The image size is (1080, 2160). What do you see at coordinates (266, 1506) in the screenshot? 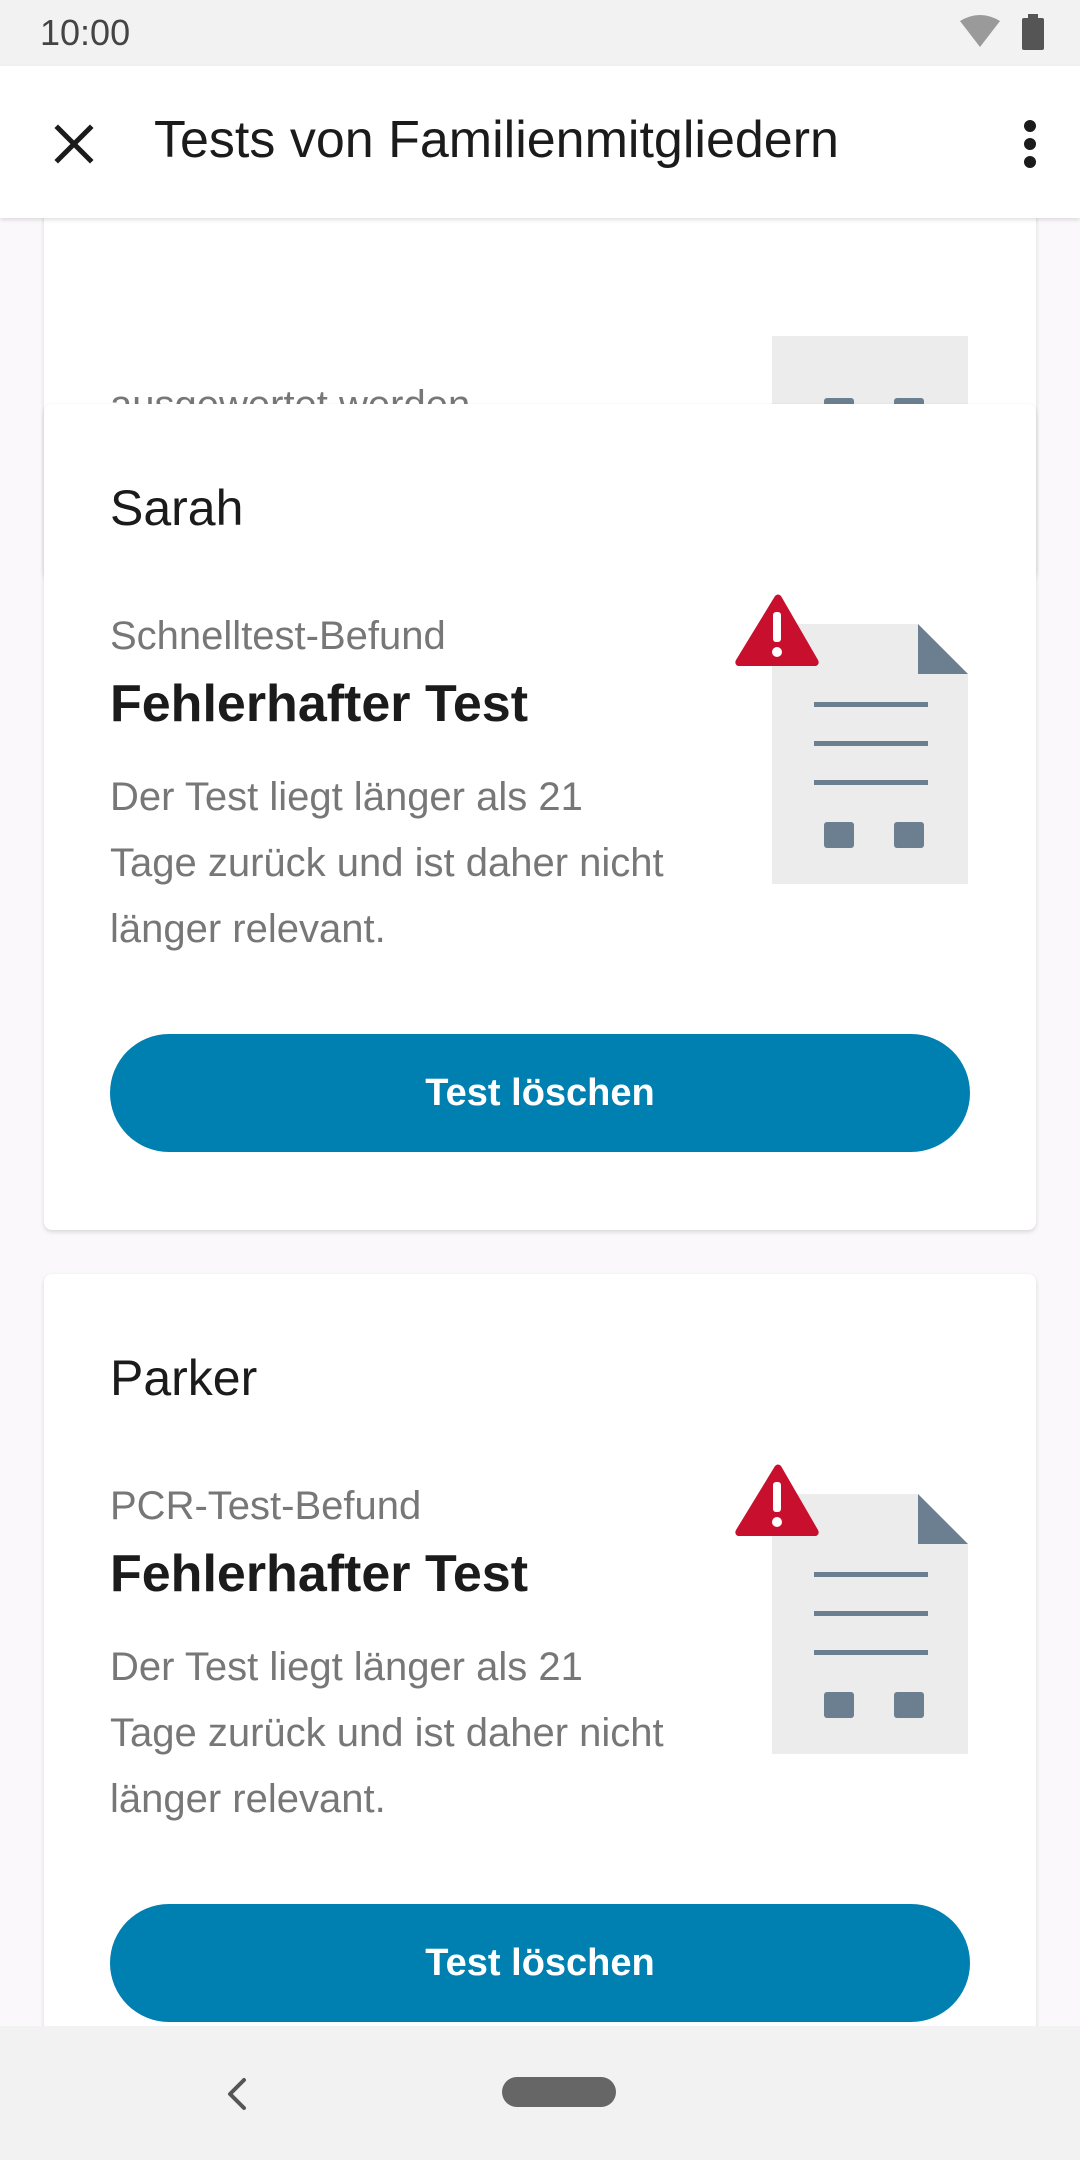
I see `test-type: PCR-Test-Befund` at bounding box center [266, 1506].